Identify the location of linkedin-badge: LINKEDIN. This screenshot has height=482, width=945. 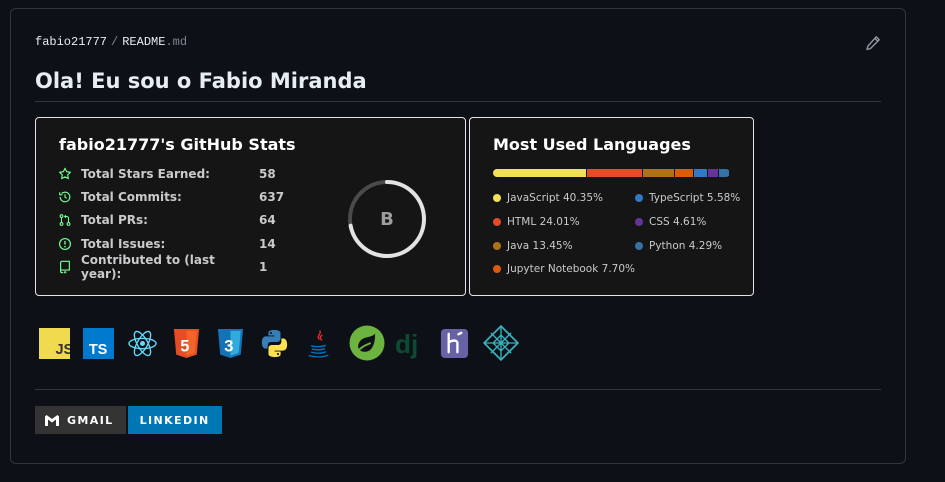
(174, 420).